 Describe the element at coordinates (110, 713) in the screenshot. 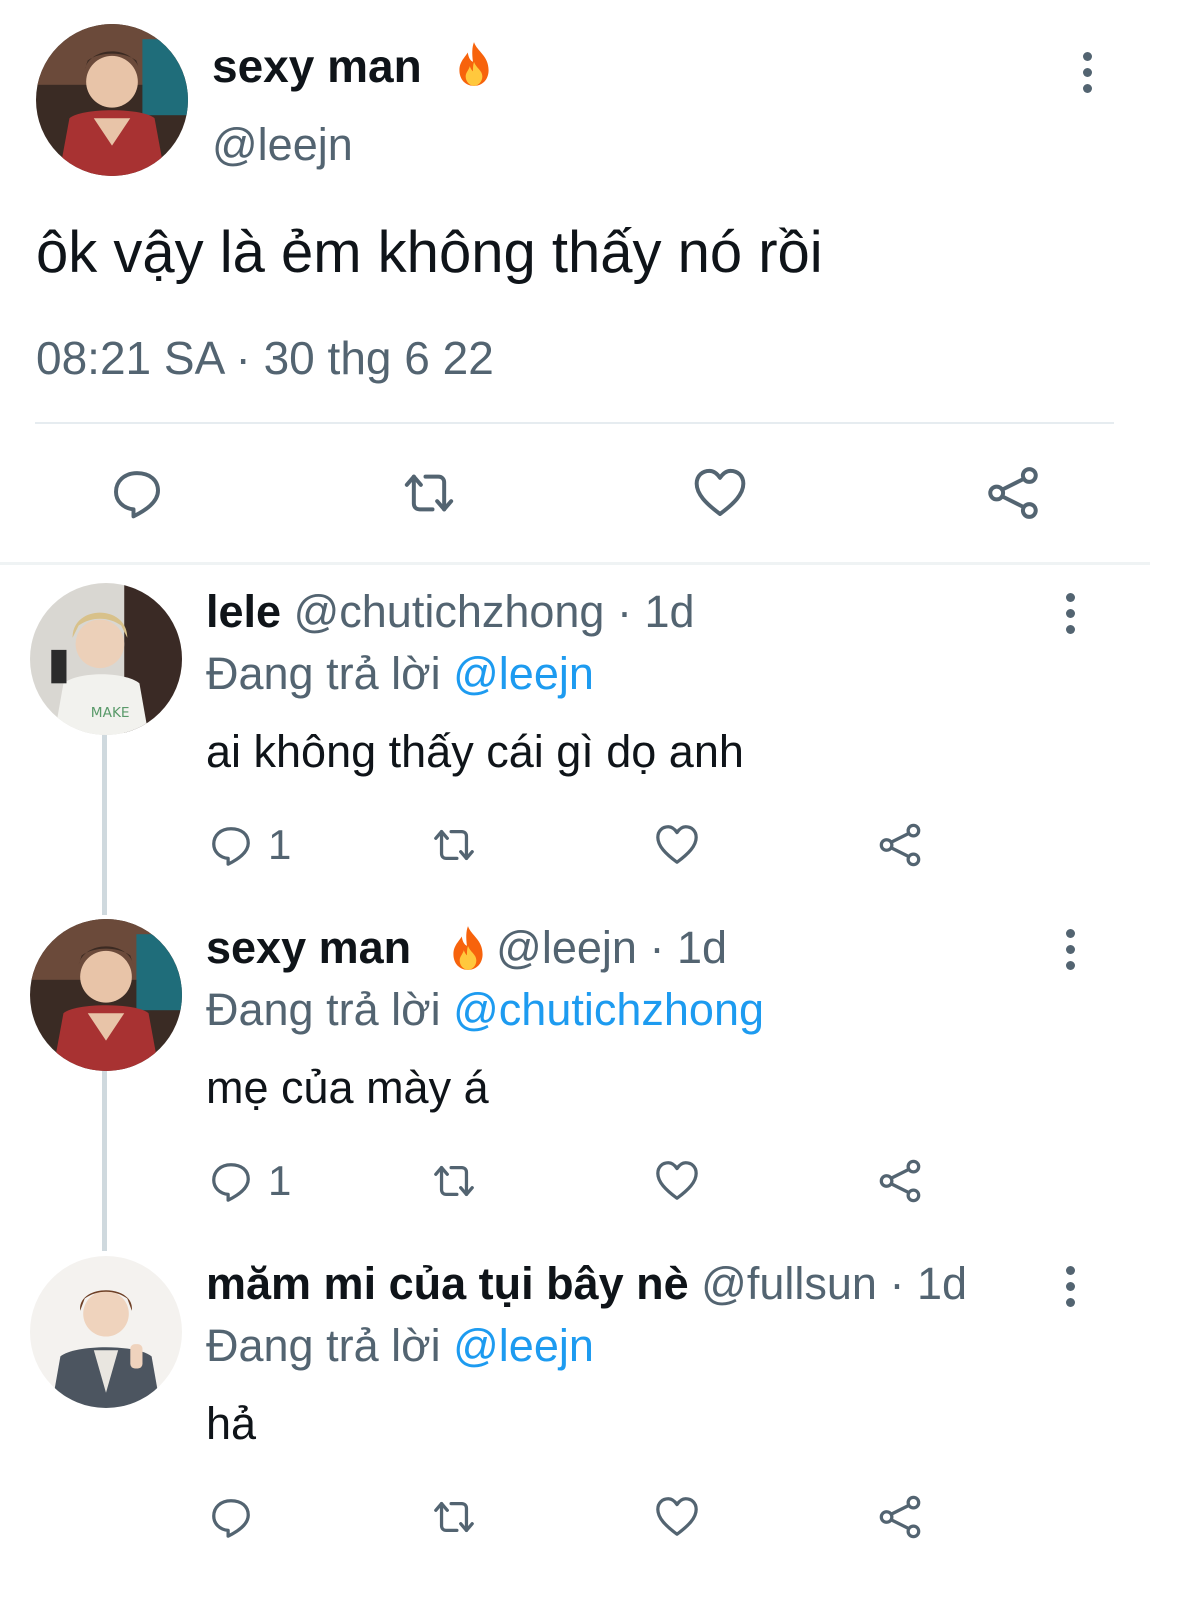

I see `svg-text: MAKE` at that location.